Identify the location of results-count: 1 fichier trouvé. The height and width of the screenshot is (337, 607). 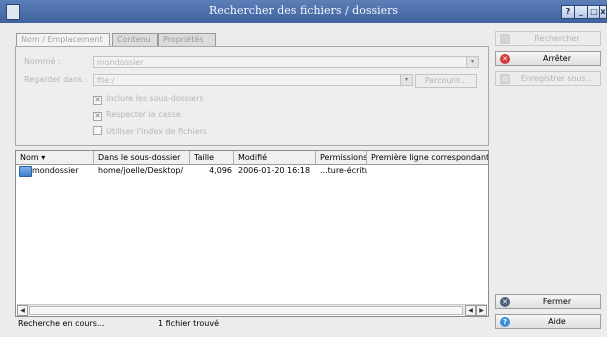
(188, 323).